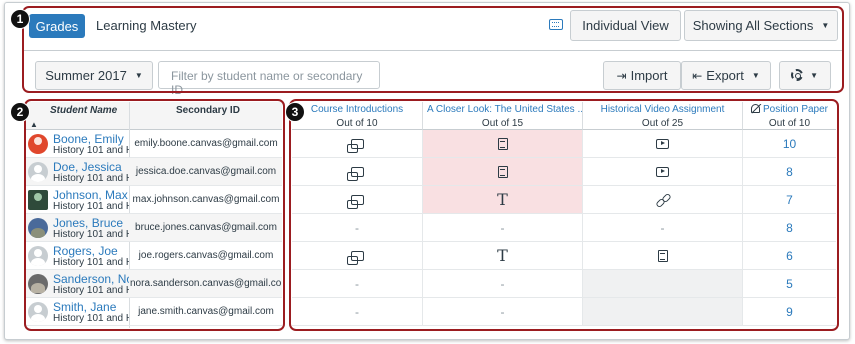  Describe the element at coordinates (789, 116) in the screenshot. I see `assignment-column-header: Position Paper Out of 10` at that location.